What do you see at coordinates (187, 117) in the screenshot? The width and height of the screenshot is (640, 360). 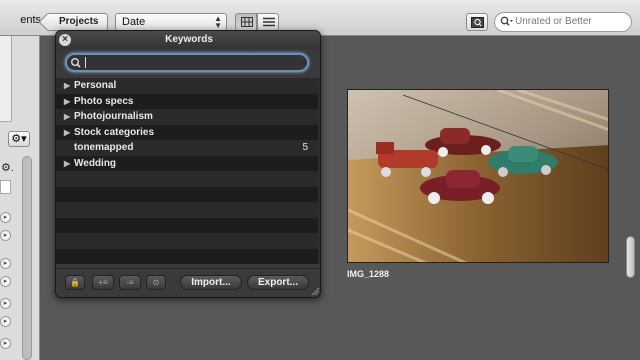 I see `keyword-item: ▶ Photojournalism` at bounding box center [187, 117].